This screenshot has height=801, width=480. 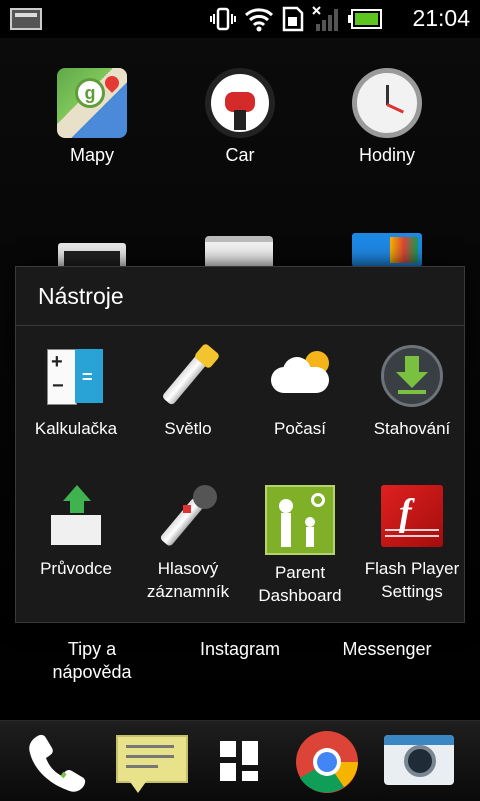 I want to click on wifi-icon, so click(x=259, y=20).